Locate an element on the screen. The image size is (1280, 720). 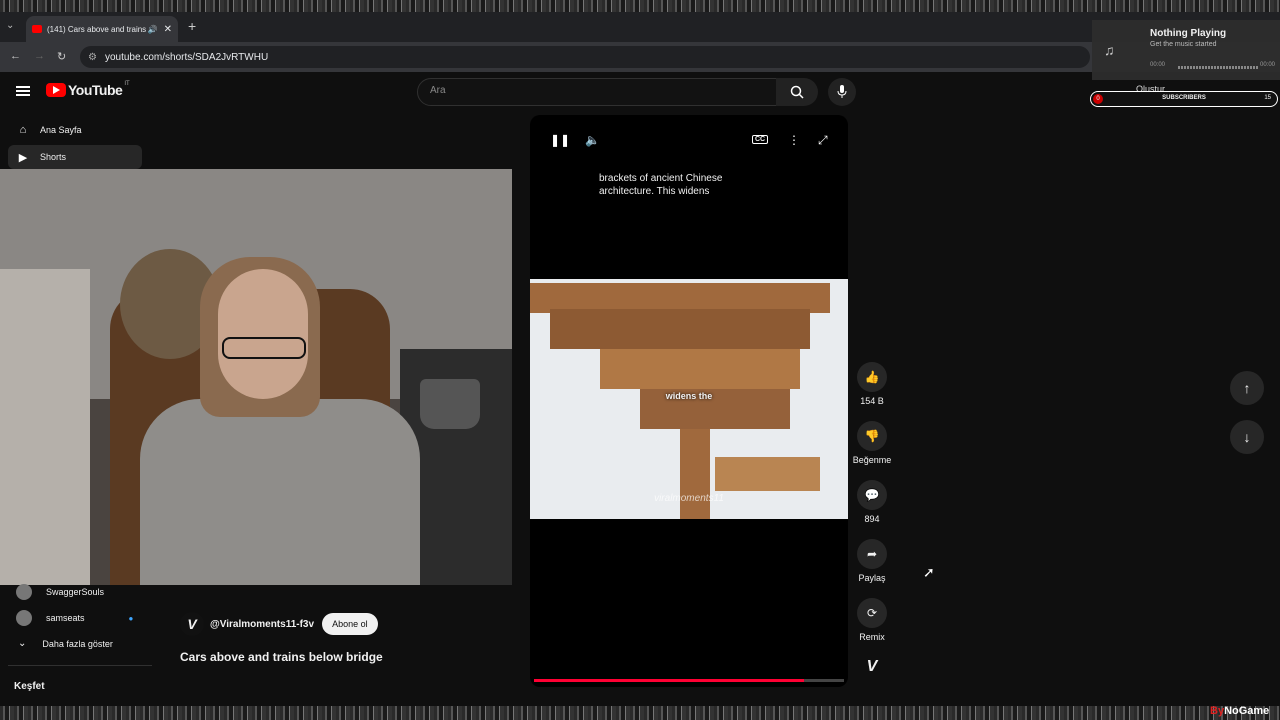
subscriber-counter-overlay: 0 SUBSCRIBERS 15 is located at coordinates (1184, 99).